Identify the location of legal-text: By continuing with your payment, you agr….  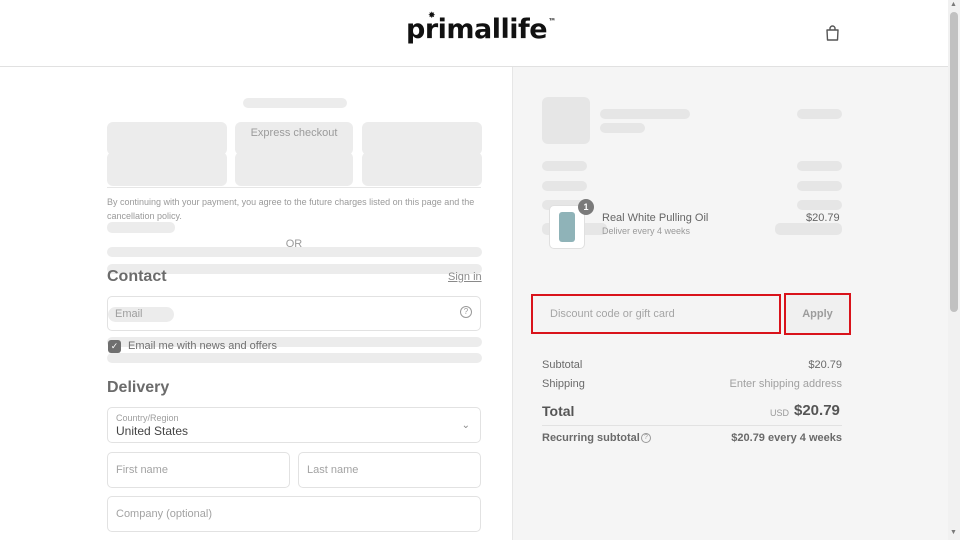
(291, 209).